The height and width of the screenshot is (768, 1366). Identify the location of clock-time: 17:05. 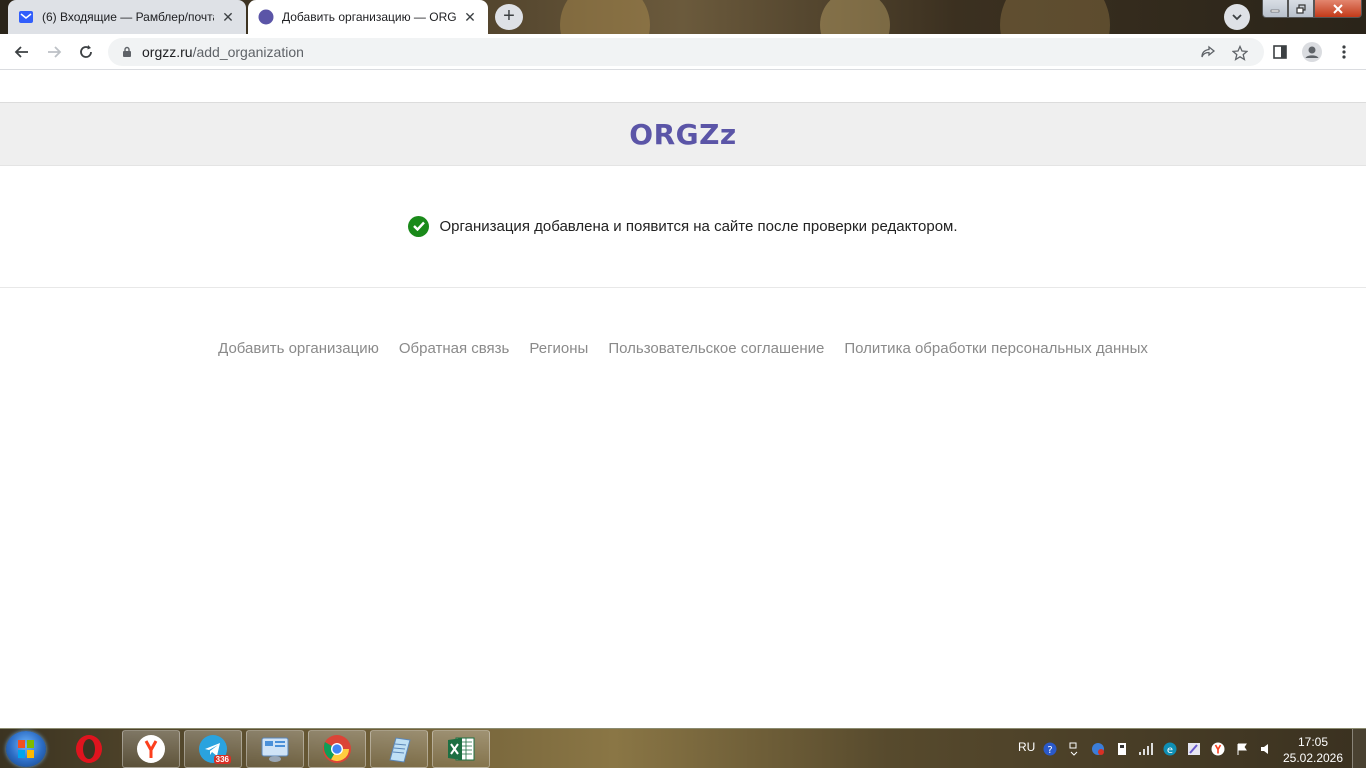
(1313, 742).